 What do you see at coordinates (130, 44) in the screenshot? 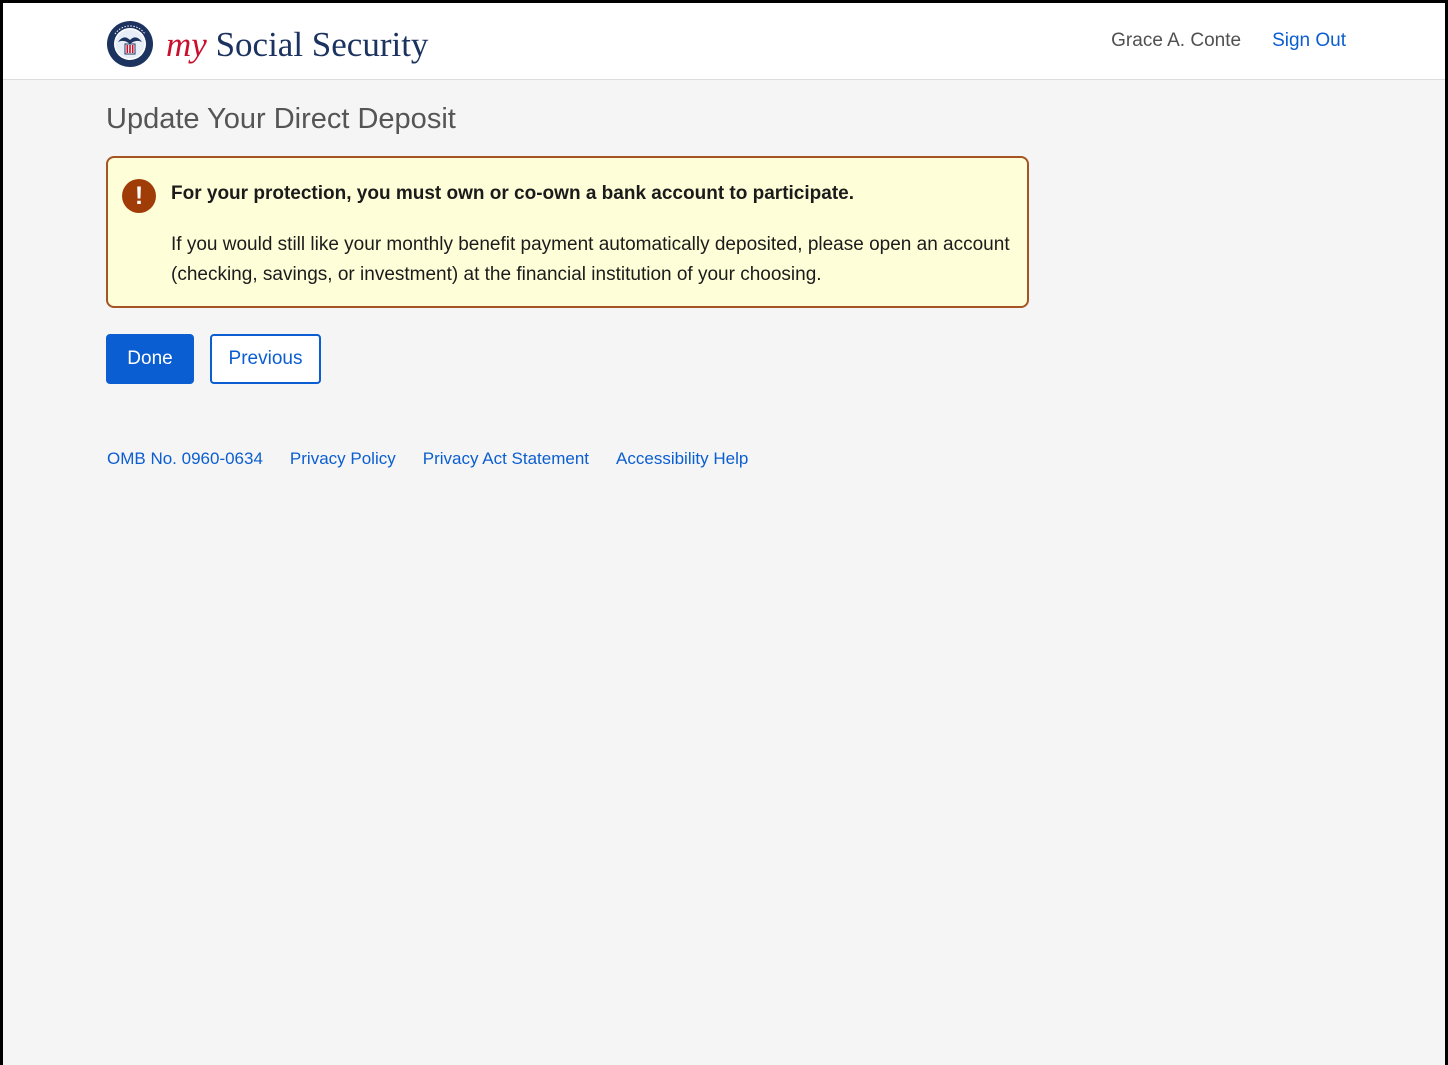
I see `ssa-seal-icon` at bounding box center [130, 44].